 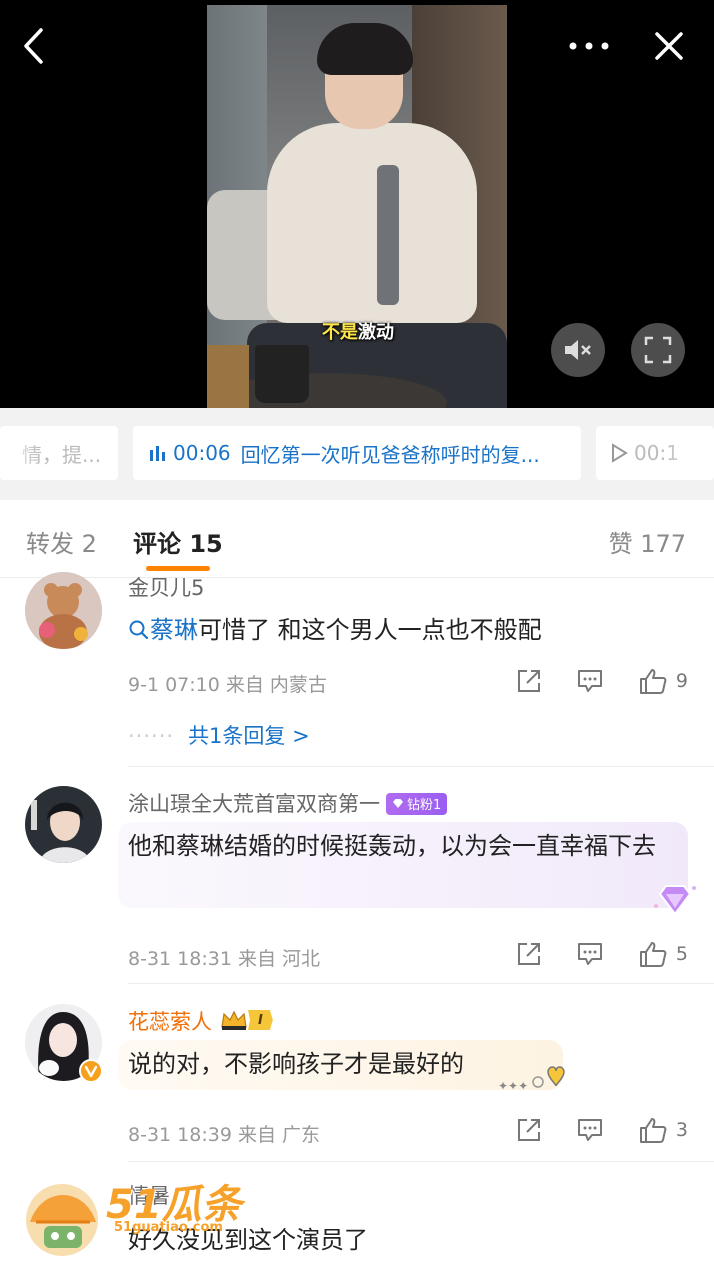 I want to click on like-button: 5, so click(x=663, y=954).